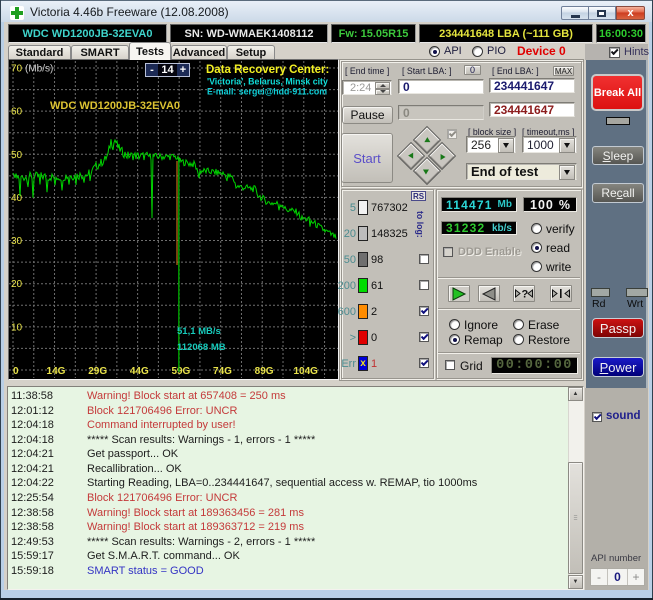  I want to click on svg-text: E-mail: sergei@hdd-911.com, so click(267, 92).